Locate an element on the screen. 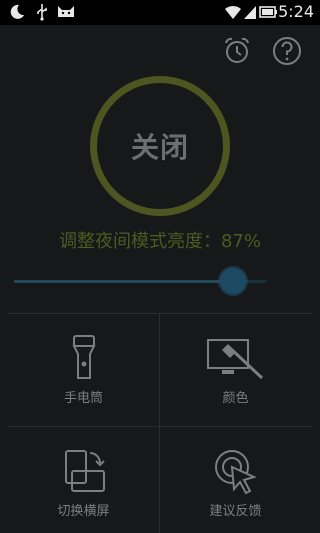 This screenshot has height=533, width=320. feedback-label: 建议反馈 is located at coordinates (235, 511).